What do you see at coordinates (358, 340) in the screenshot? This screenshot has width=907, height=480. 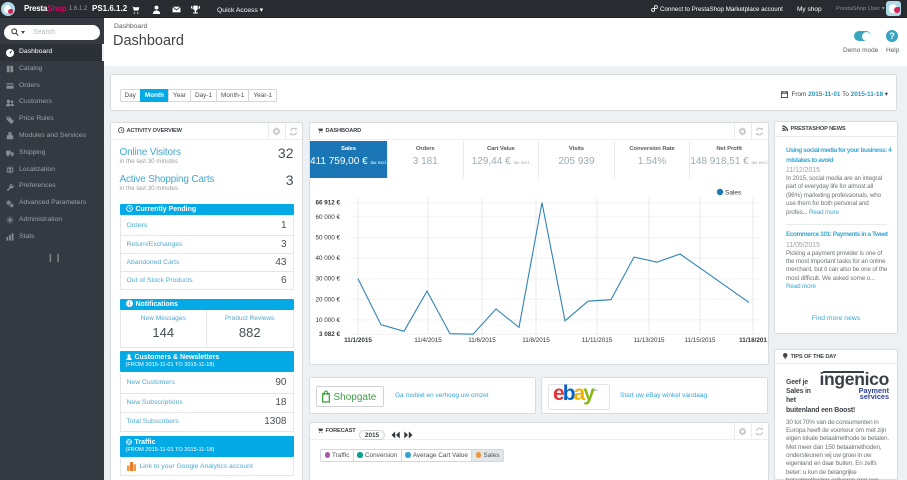 I see `svg-text: 11/1/2015` at bounding box center [358, 340].